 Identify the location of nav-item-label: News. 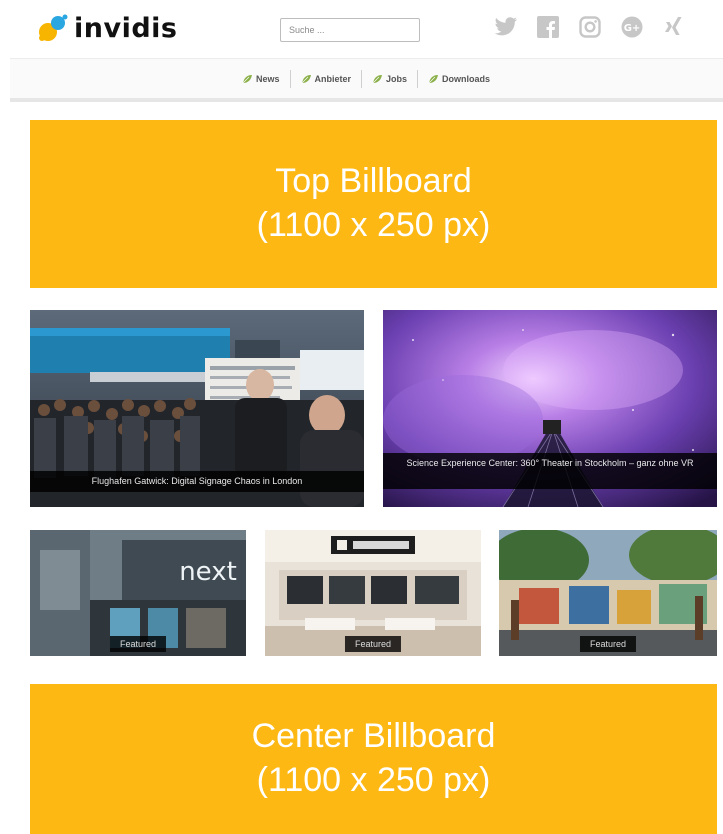
(268, 79).